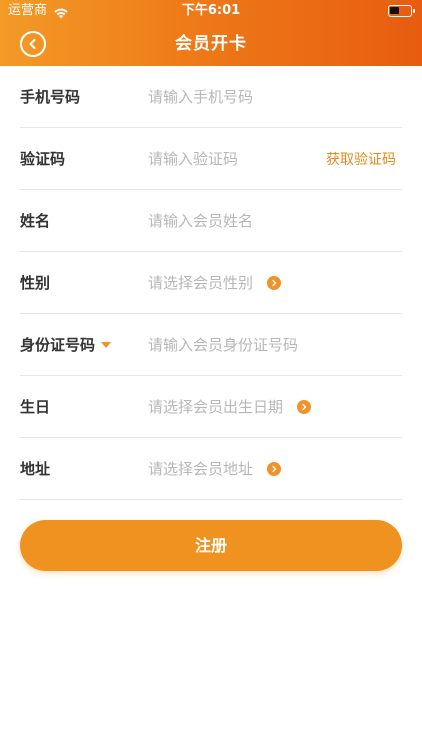  I want to click on address-placeholder: 请选择会员地址, so click(201, 469).